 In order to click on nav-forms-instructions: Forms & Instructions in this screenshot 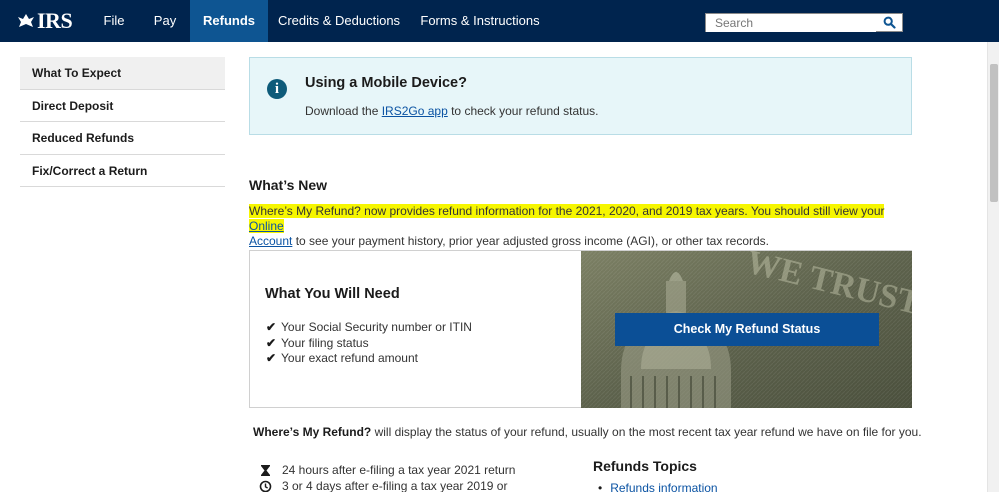, I will do `click(480, 21)`.